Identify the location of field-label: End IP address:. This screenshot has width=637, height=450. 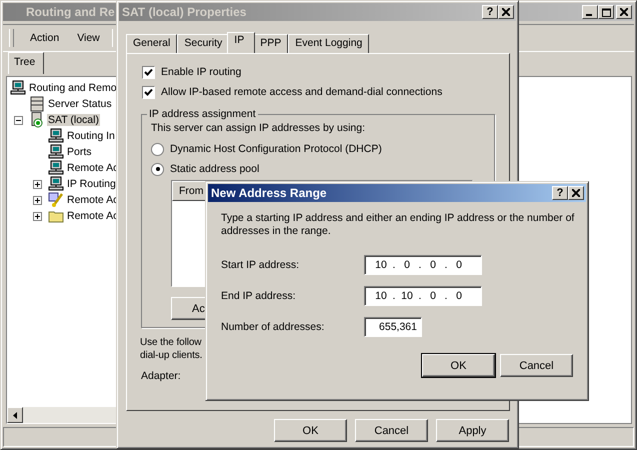
(259, 296).